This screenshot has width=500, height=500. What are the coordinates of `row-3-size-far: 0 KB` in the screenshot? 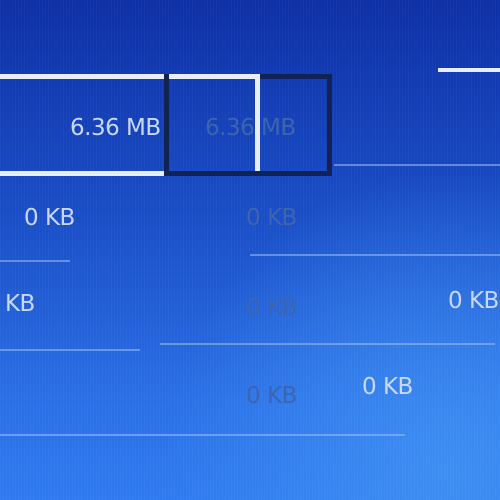 It's located at (473, 301).